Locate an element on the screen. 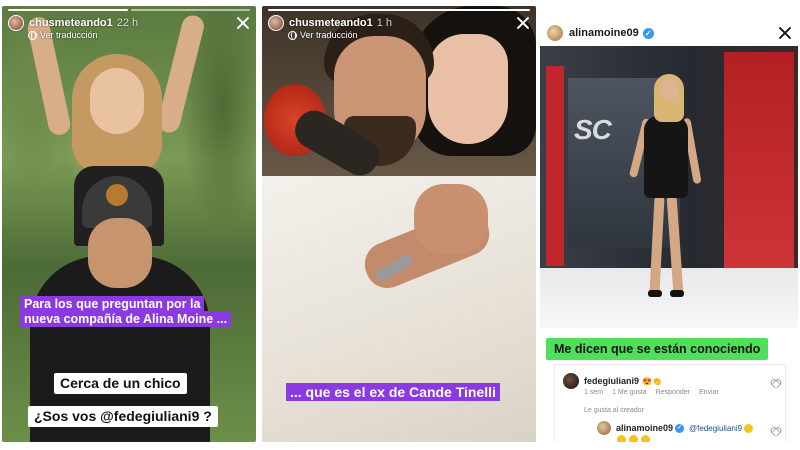  caption-white: ¿Sos vos @fedegiuliani9 ? is located at coordinates (123, 416).